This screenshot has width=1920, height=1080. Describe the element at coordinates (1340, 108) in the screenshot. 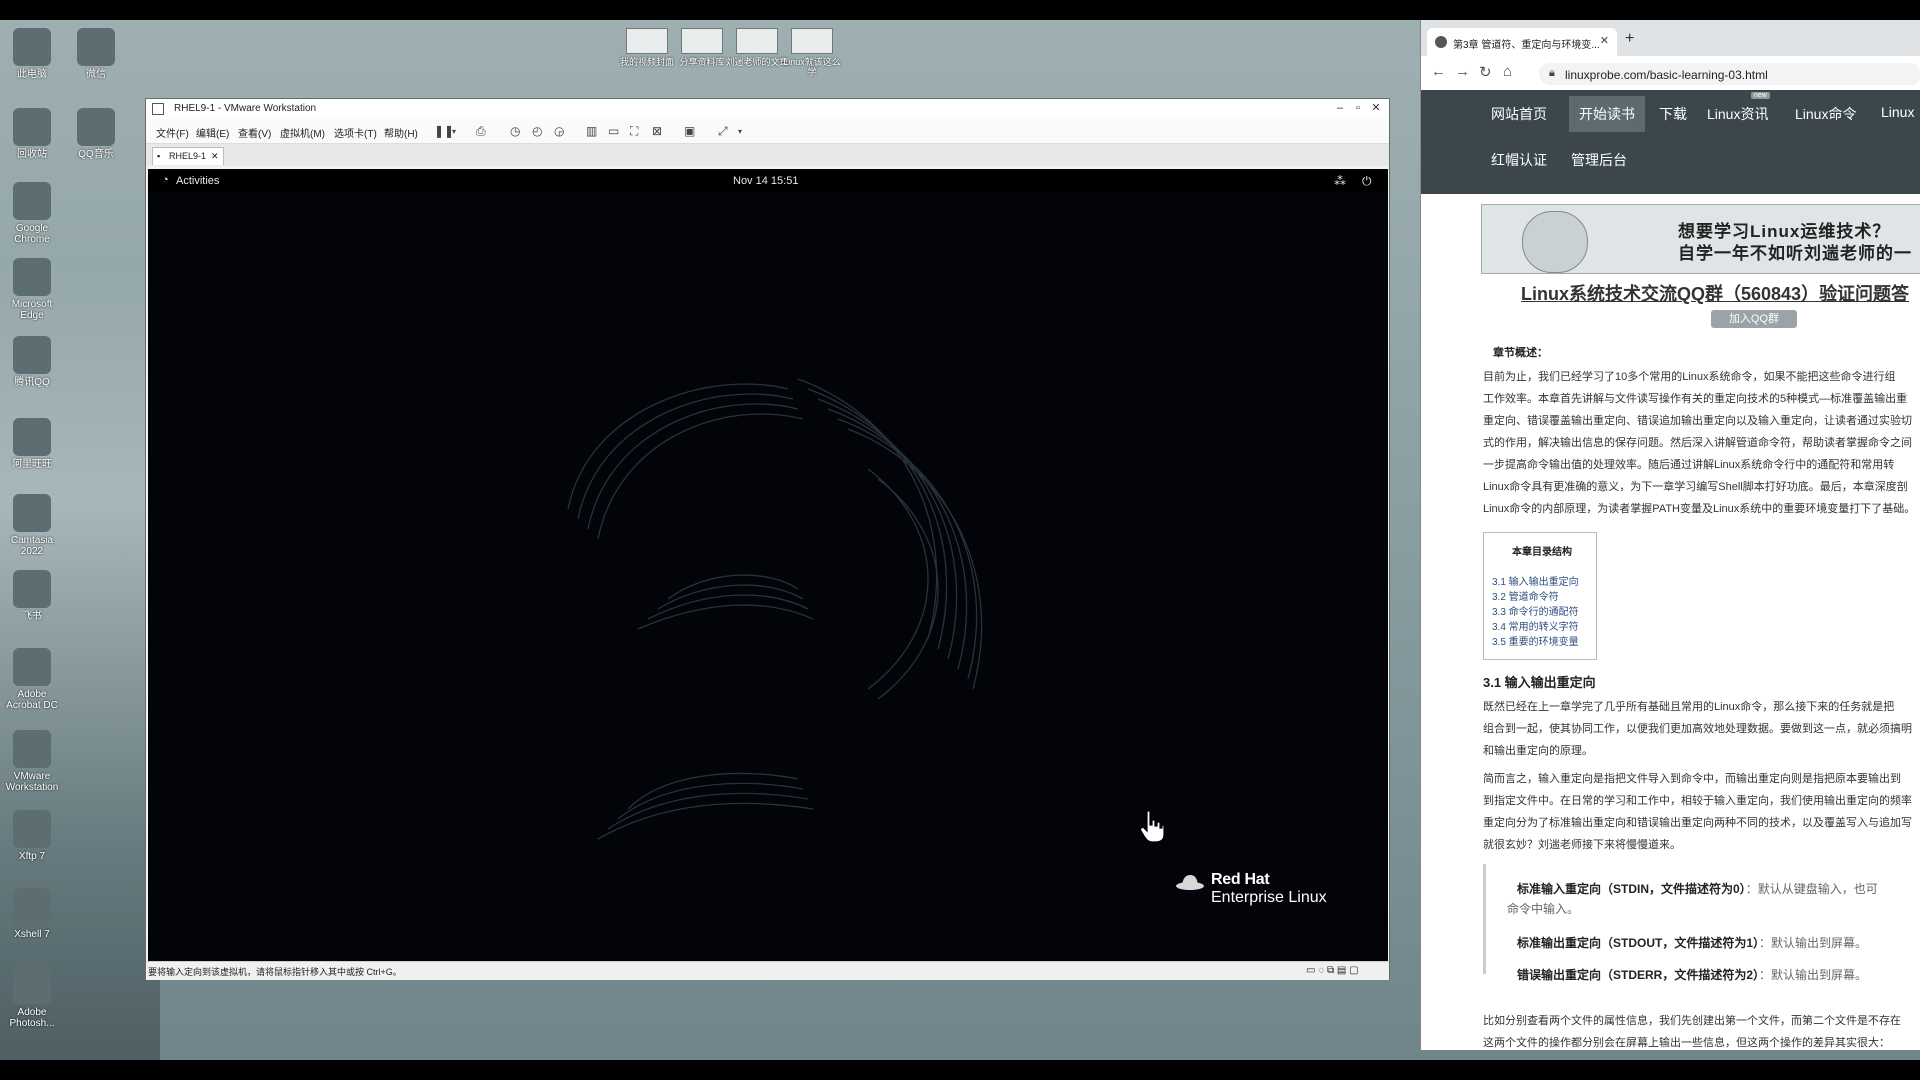

I see `minimize-icon: –` at that location.